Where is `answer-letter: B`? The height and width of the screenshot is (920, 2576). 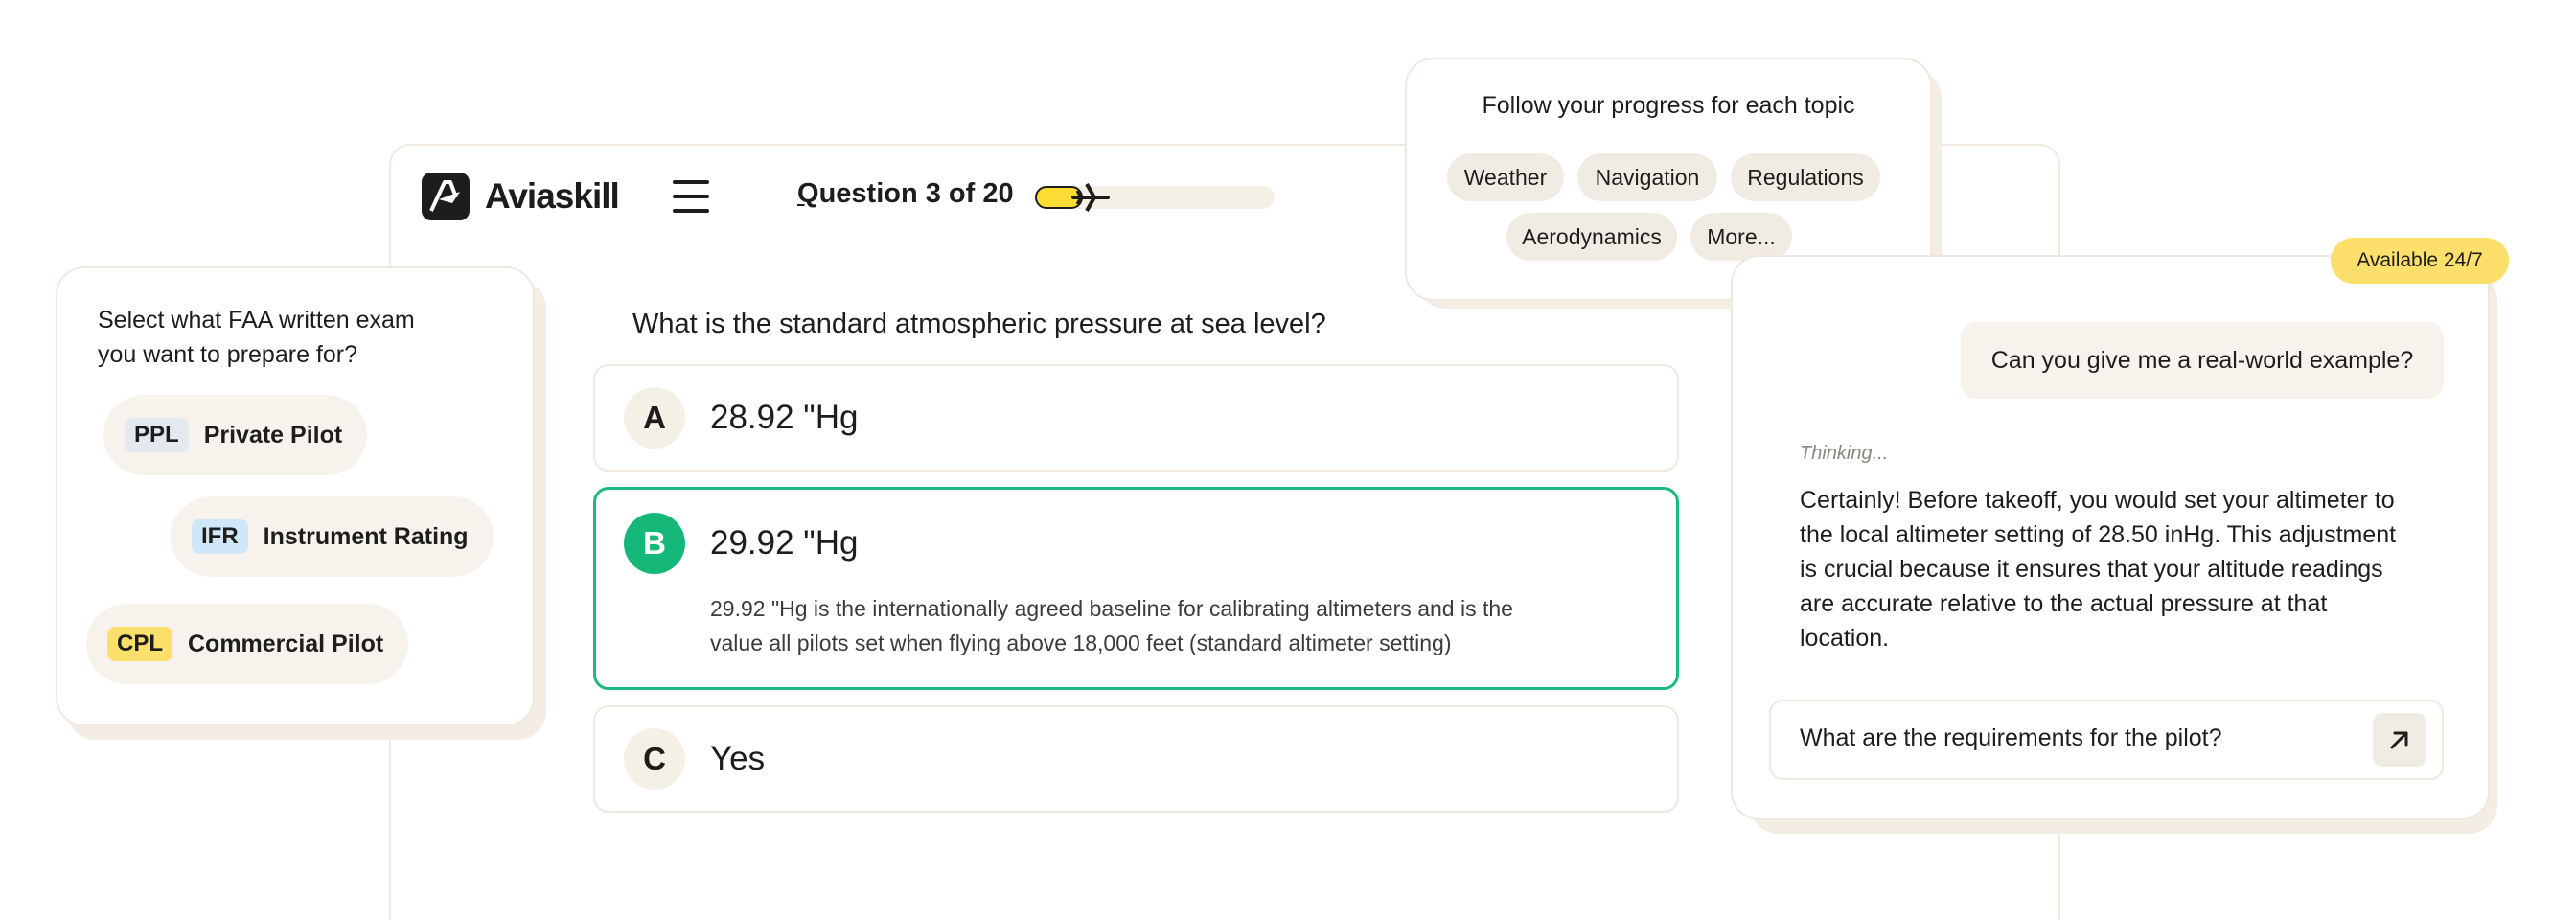
answer-letter: B is located at coordinates (654, 543).